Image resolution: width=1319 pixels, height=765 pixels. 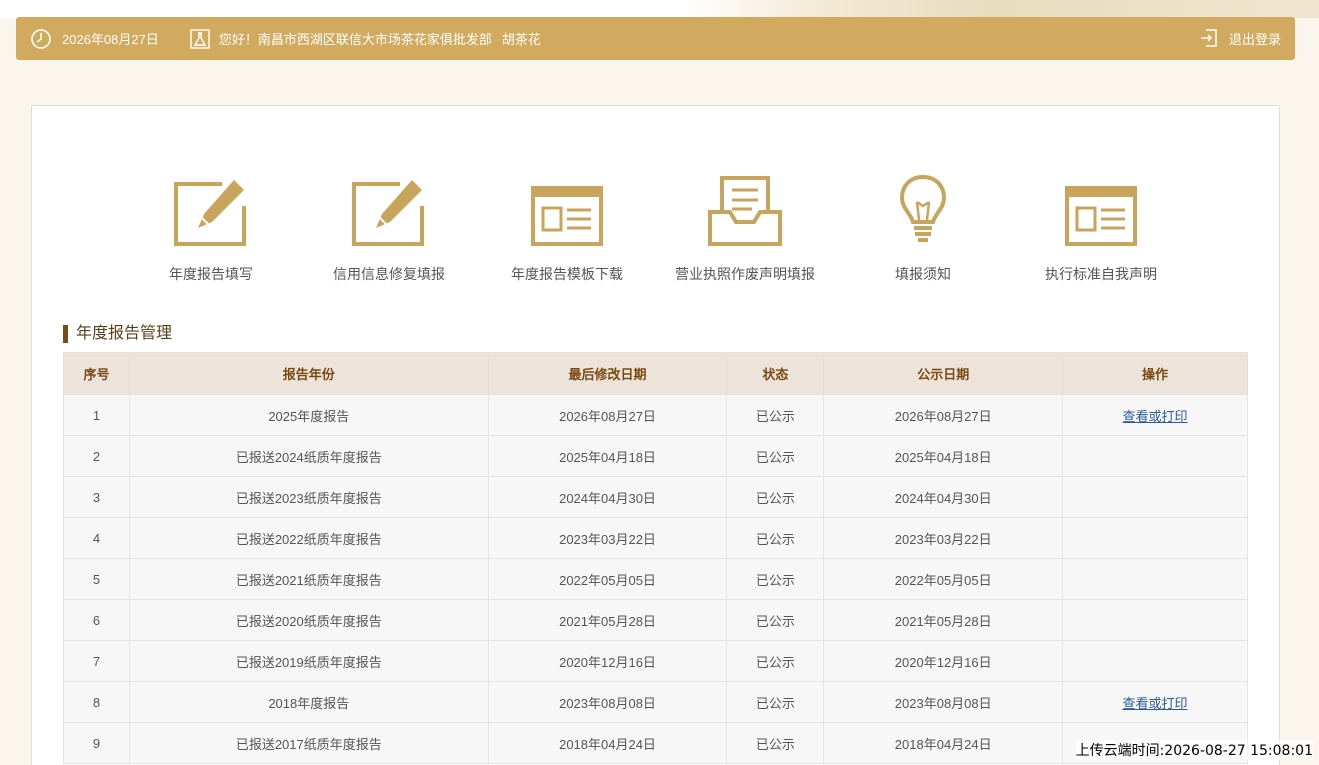 I want to click on menu-filing-notice: 填报须知, so click(x=923, y=227).